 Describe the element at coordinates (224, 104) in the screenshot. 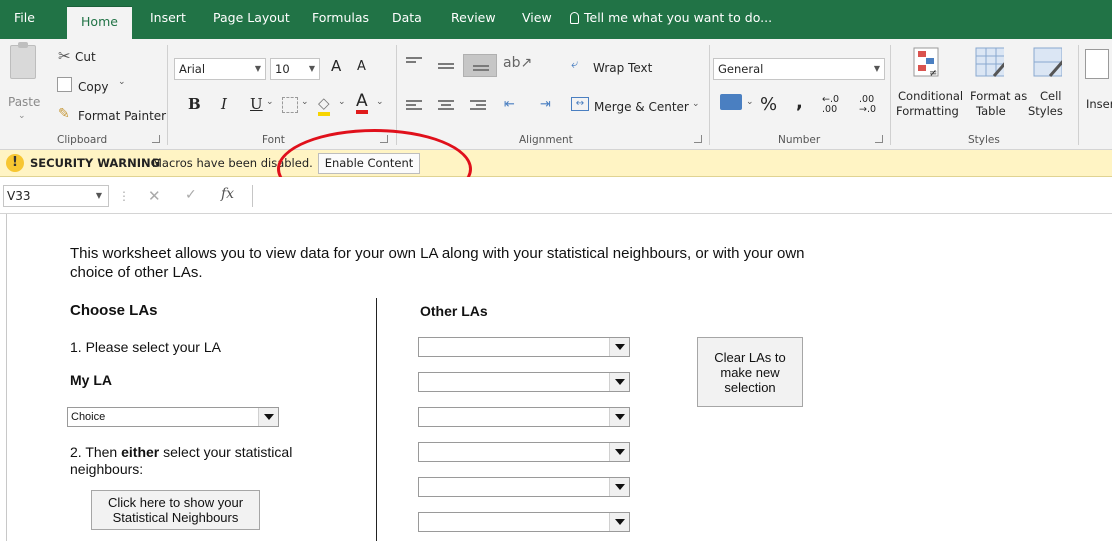

I see `italic-button: I` at that location.